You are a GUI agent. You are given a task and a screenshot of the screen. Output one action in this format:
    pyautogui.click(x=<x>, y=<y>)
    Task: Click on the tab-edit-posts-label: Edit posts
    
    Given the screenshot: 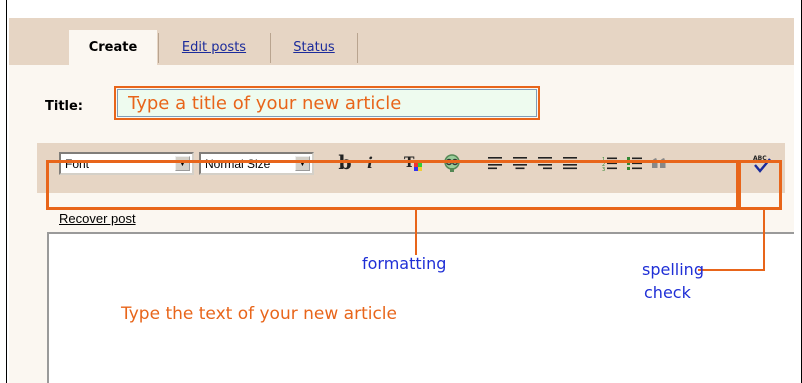 What is the action you would take?
    pyautogui.click(x=214, y=47)
    